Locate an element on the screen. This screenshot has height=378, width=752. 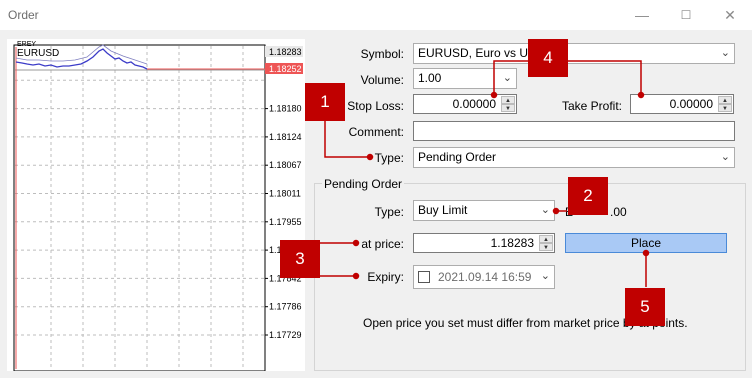
order-type-value: Pending Order is located at coordinates (457, 157).